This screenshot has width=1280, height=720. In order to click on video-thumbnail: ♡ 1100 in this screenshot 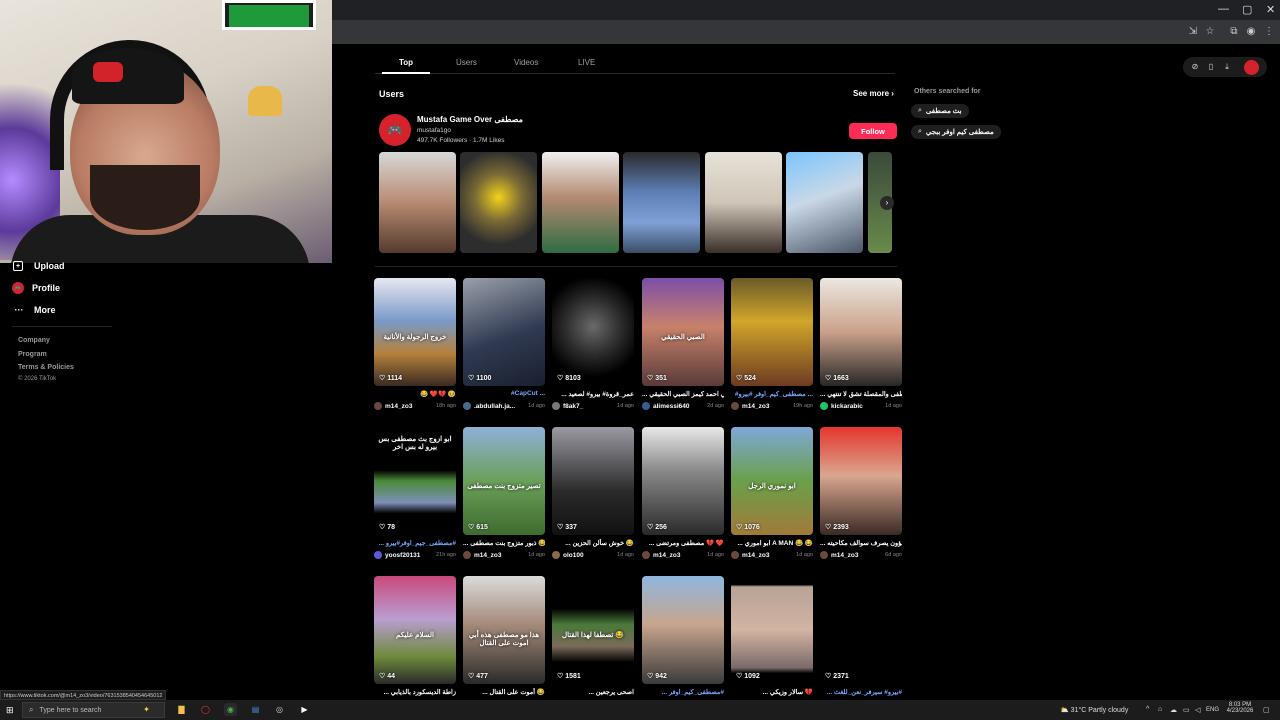, I will do `click(504, 332)`.